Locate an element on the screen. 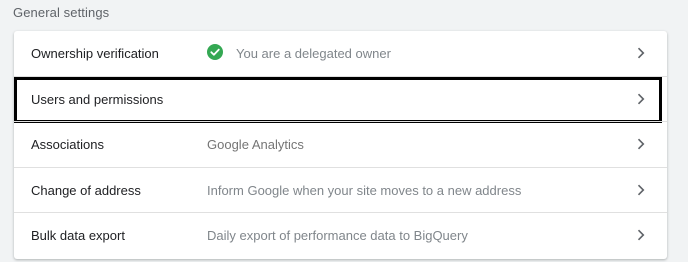 Image resolution: width=688 pixels, height=262 pixels. row-value: You are a delegated owner is located at coordinates (313, 53).